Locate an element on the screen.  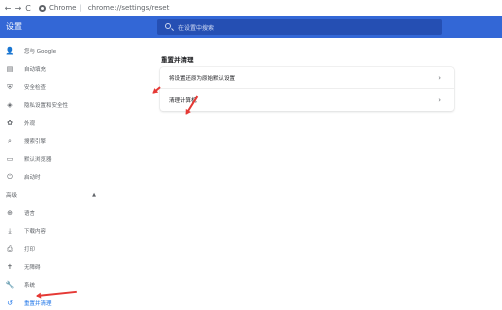
power-icon: ⏻ is located at coordinates (10, 176).